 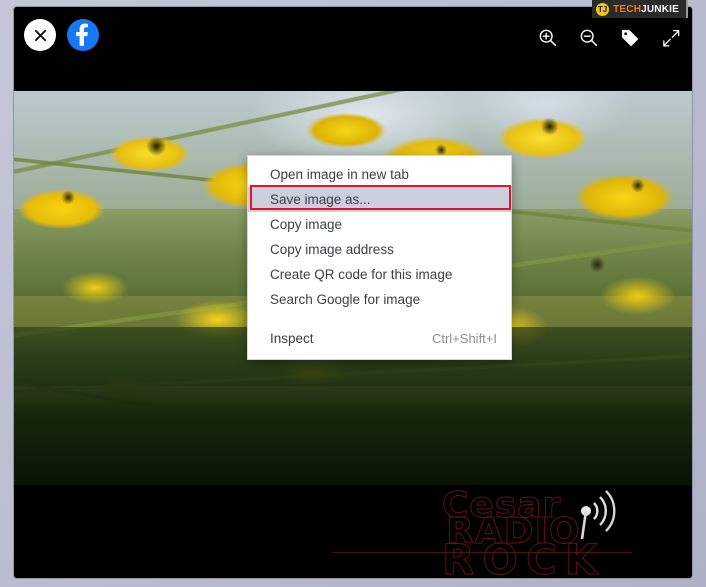 I want to click on techjunkie-watermark: TJ TECH JUNKIE, so click(x=640, y=9).